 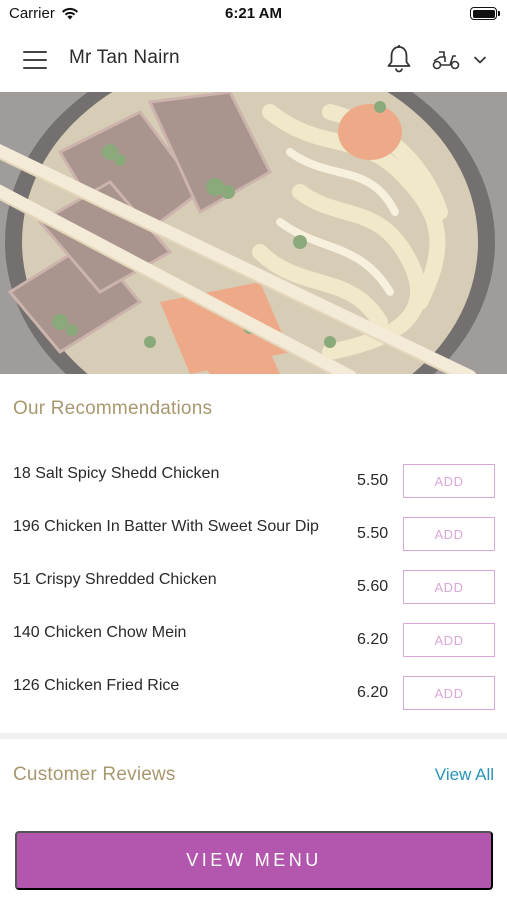 I want to click on app-header: Mr Tan Nairn, so click(x=253, y=59).